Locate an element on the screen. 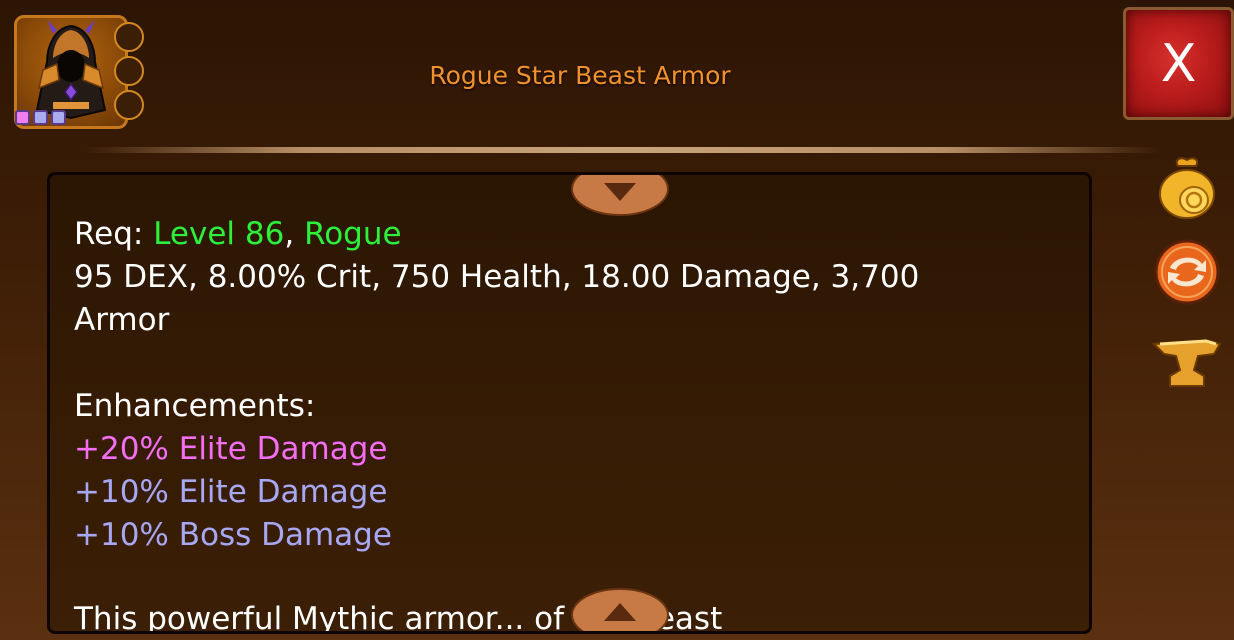  requirement-line: Req: Level 86, Rogue is located at coordinates (238, 234).